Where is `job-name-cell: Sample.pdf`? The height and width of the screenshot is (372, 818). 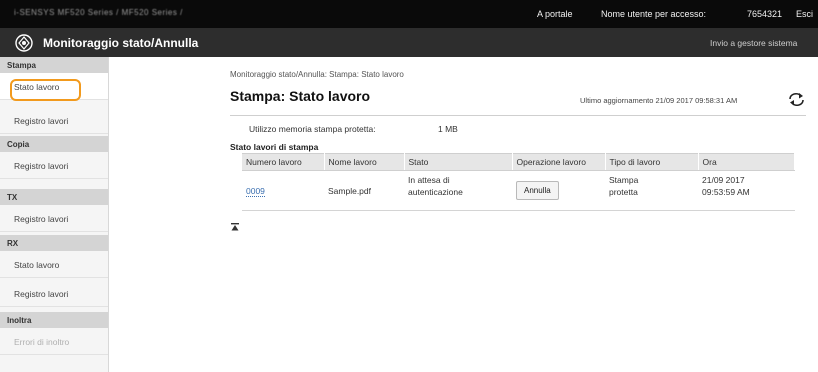
job-name-cell: Sample.pdf is located at coordinates (364, 190).